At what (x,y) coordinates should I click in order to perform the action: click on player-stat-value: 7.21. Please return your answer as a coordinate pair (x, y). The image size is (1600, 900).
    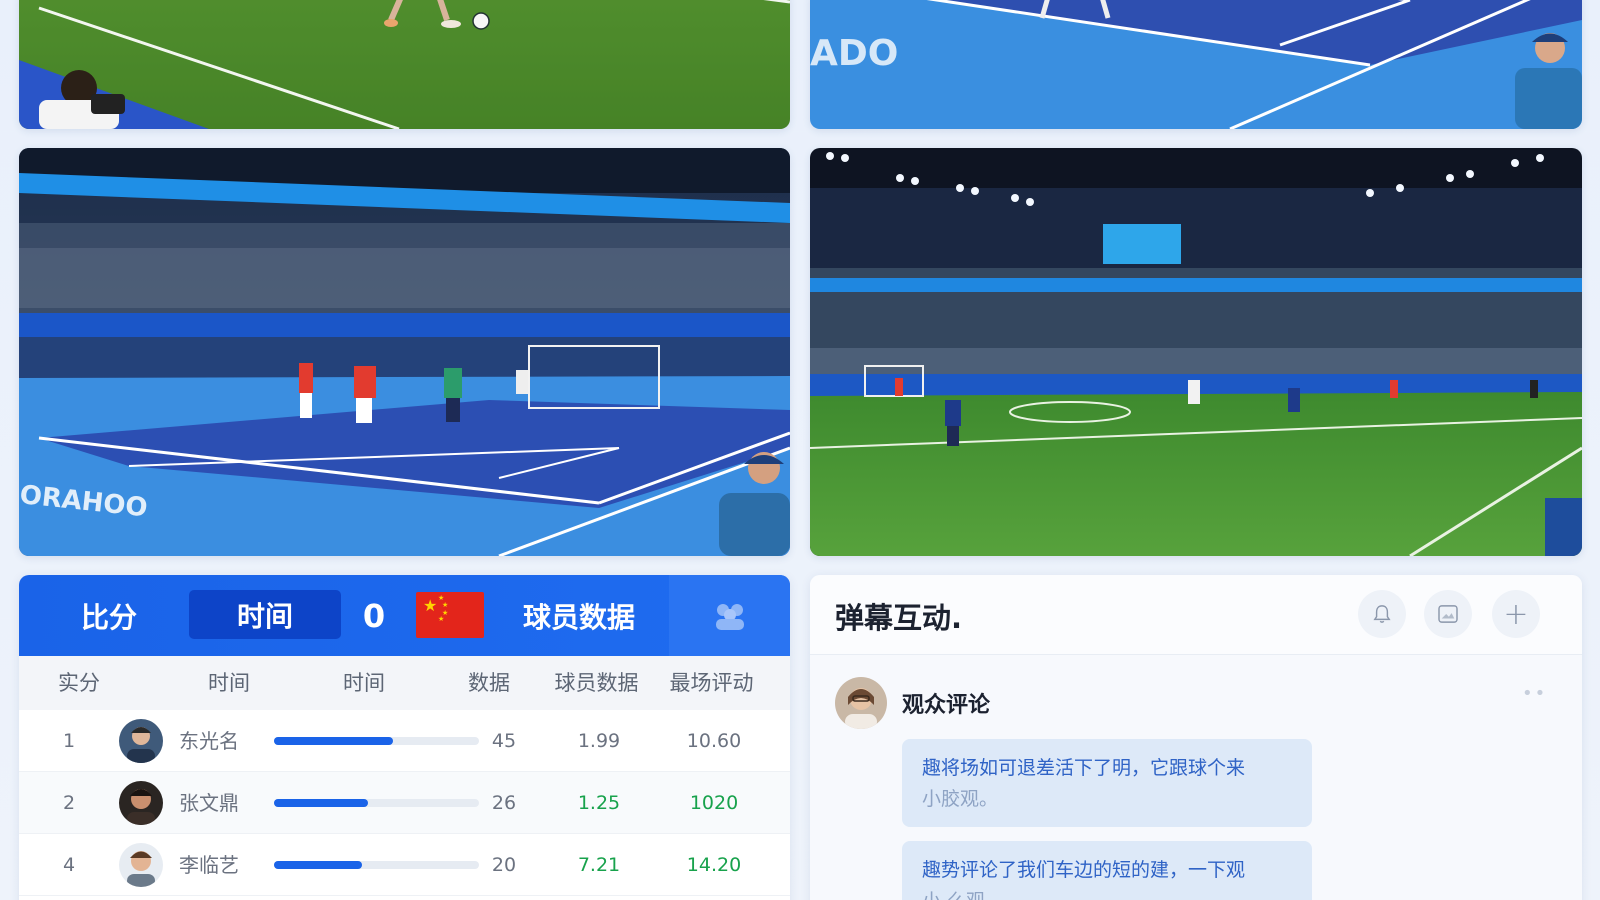
    Looking at the image, I should click on (599, 865).